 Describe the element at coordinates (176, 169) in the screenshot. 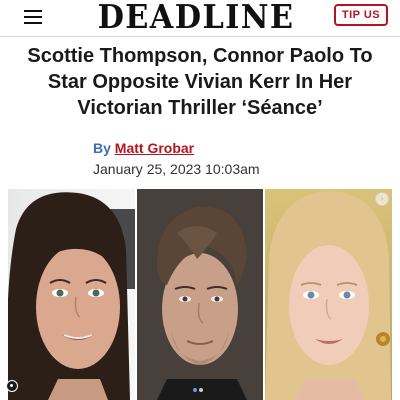

I see `publish-date: January 25, 2023 10:03am` at that location.